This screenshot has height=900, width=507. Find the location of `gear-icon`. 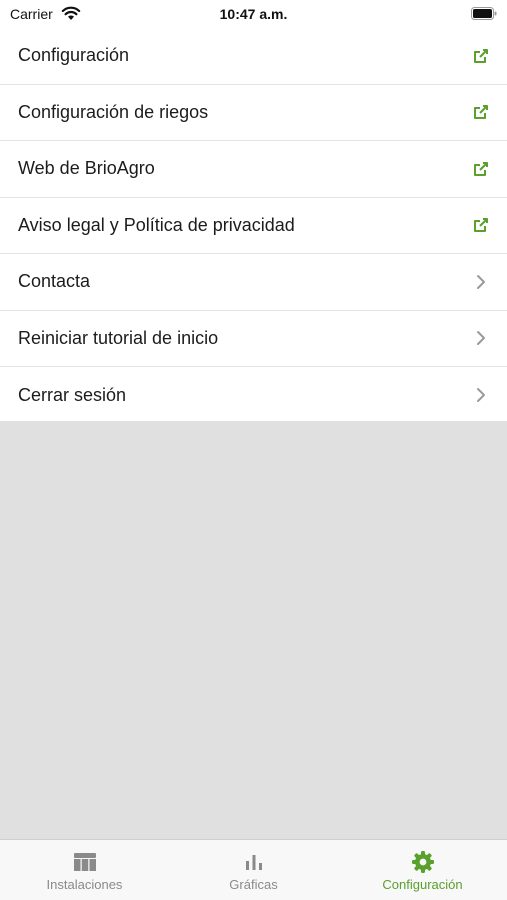

gear-icon is located at coordinates (423, 862).